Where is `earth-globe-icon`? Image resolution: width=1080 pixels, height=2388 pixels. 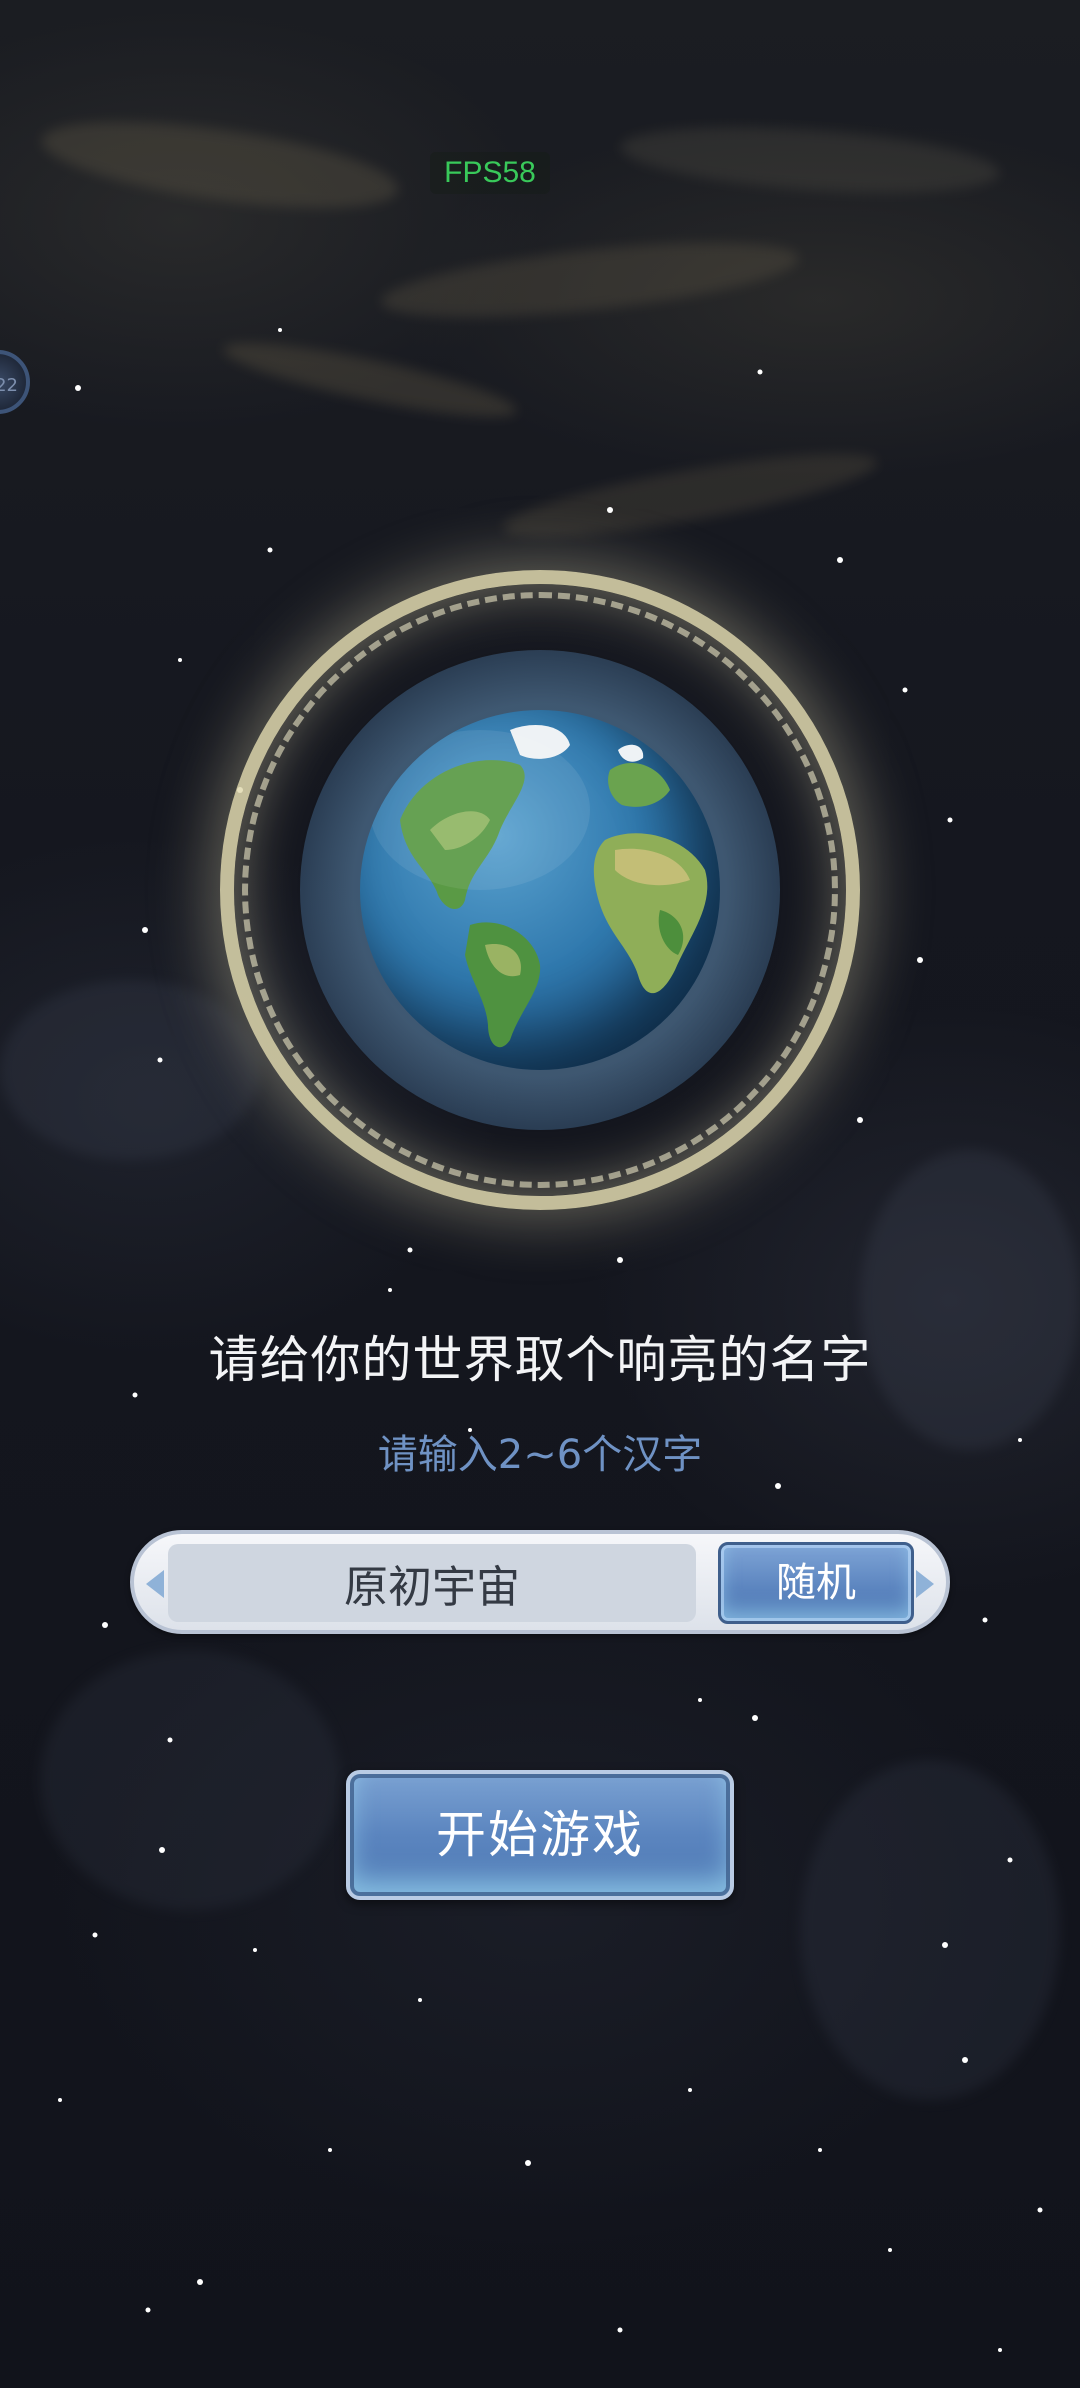 earth-globe-icon is located at coordinates (540, 890).